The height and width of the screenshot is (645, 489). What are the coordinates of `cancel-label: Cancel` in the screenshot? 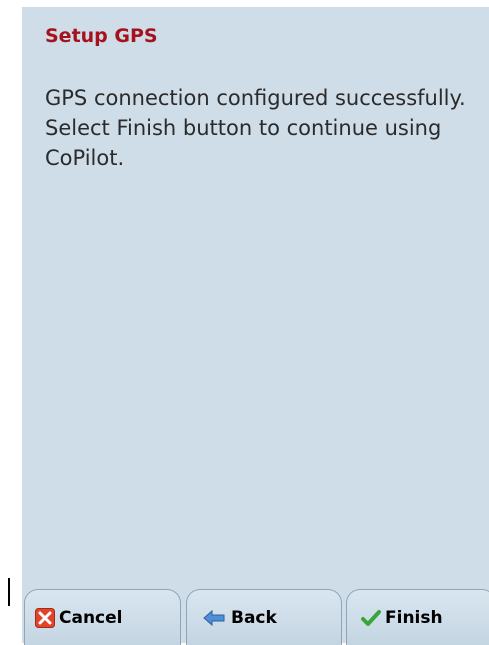 It's located at (91, 617).